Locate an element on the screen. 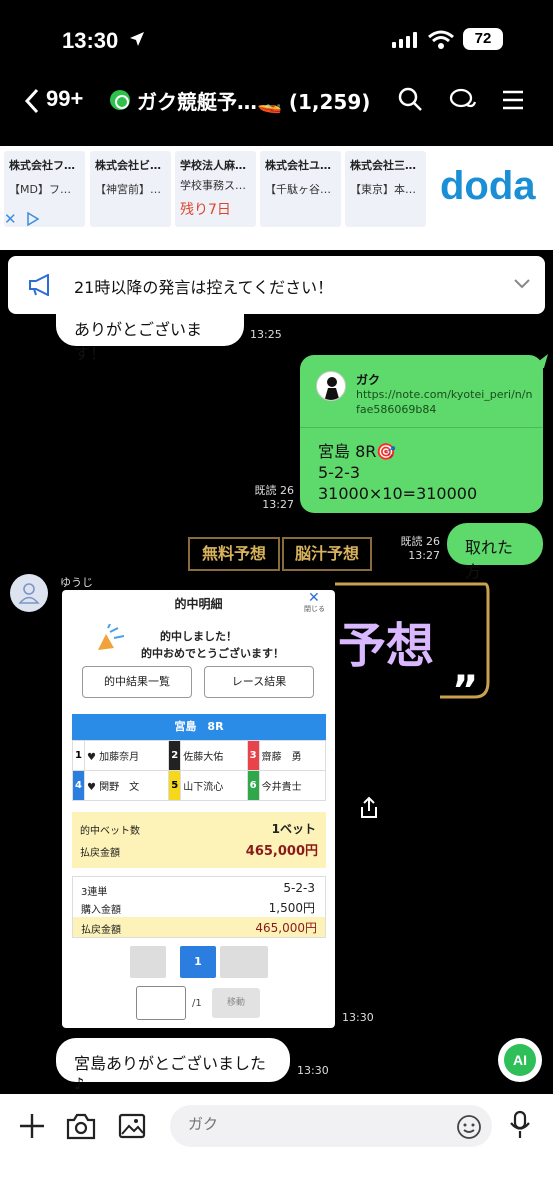 This screenshot has width=553, height=1200. ad-close-icon: ✕ is located at coordinates (10, 219).